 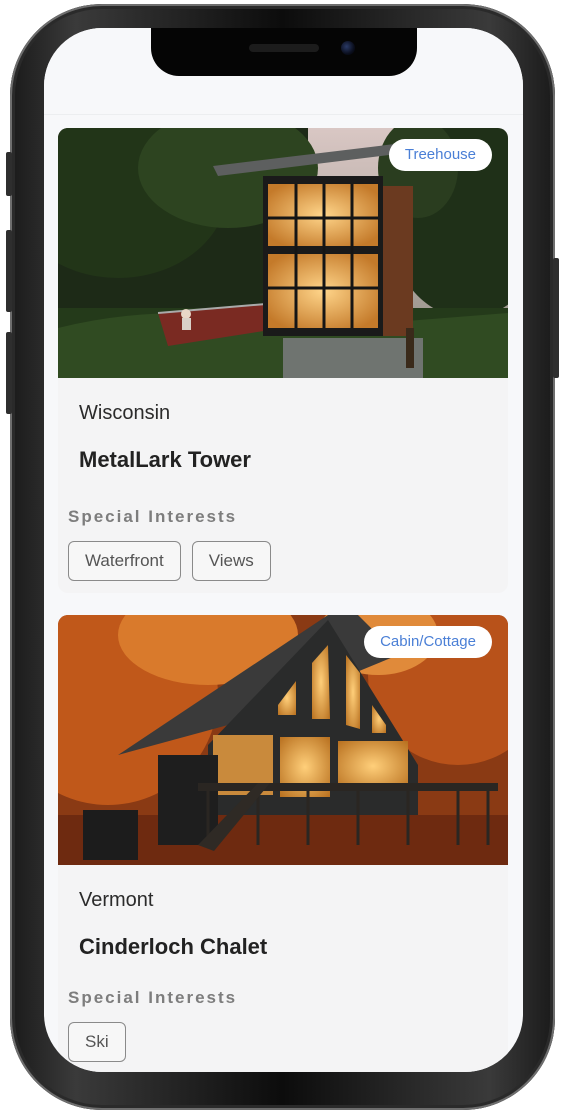 What do you see at coordinates (9, 271) in the screenshot?
I see `volume-up-button` at bounding box center [9, 271].